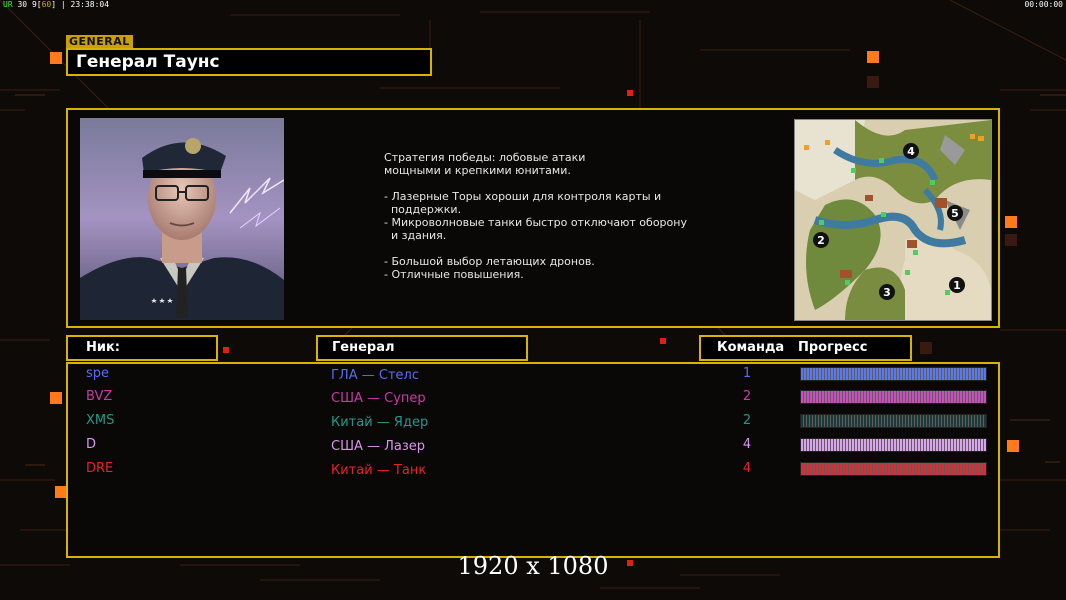 The height and width of the screenshot is (600, 1066). What do you see at coordinates (378, 446) in the screenshot?
I see `player-general: США — Лазер` at bounding box center [378, 446].